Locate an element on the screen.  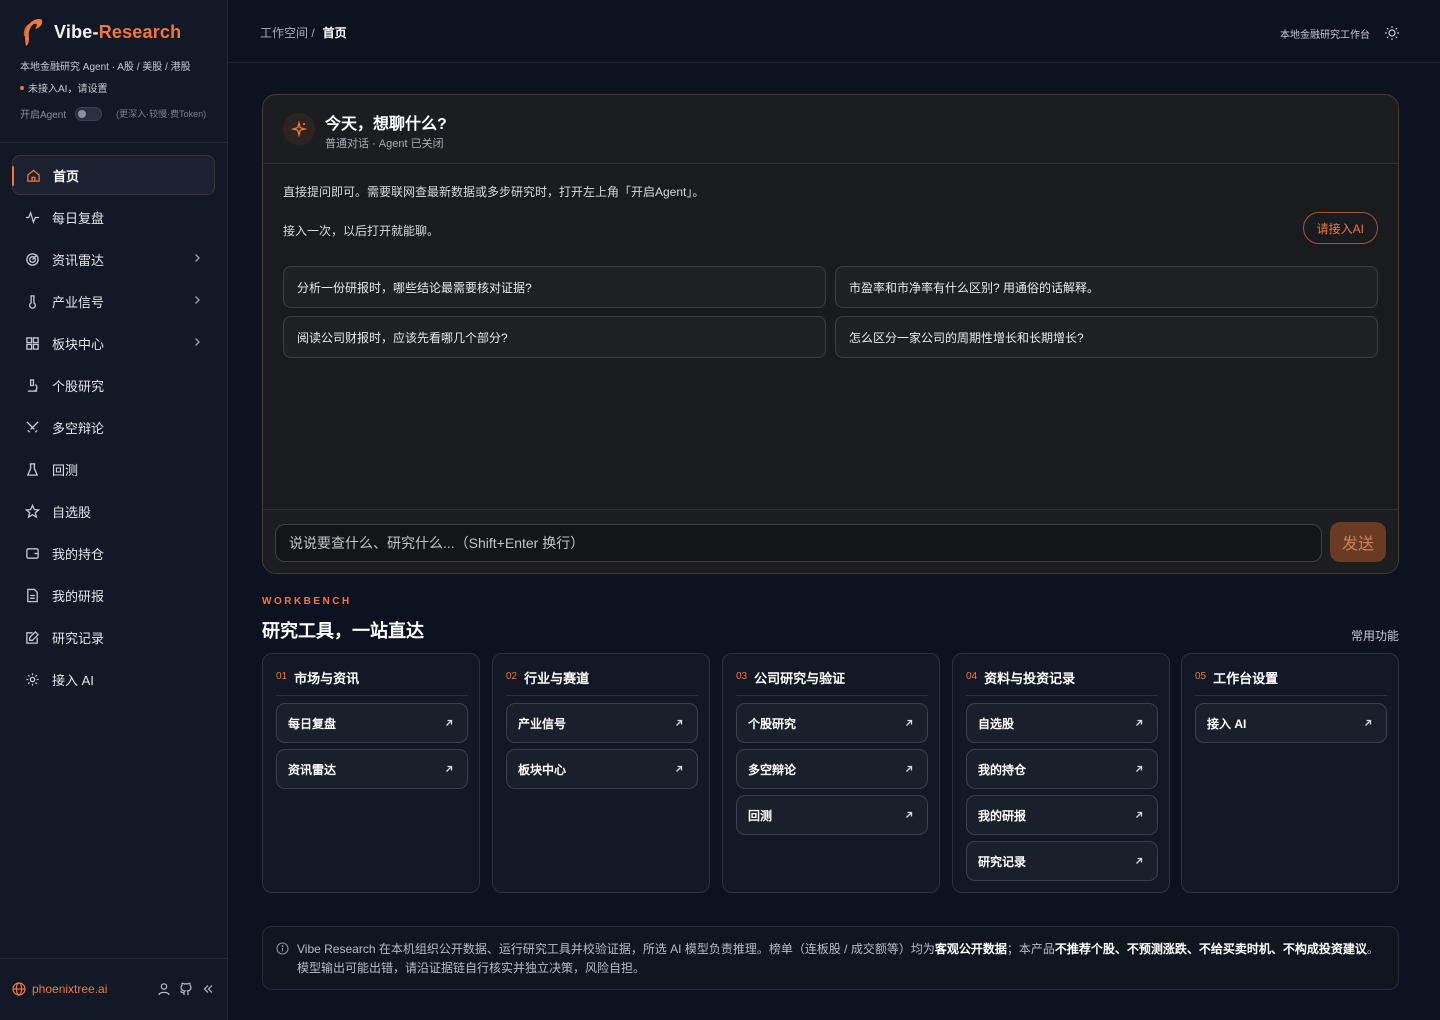
brand-subtitle: 本地金融研究 Agent · A股 / 美股 / 港股 is located at coordinates (105, 67).